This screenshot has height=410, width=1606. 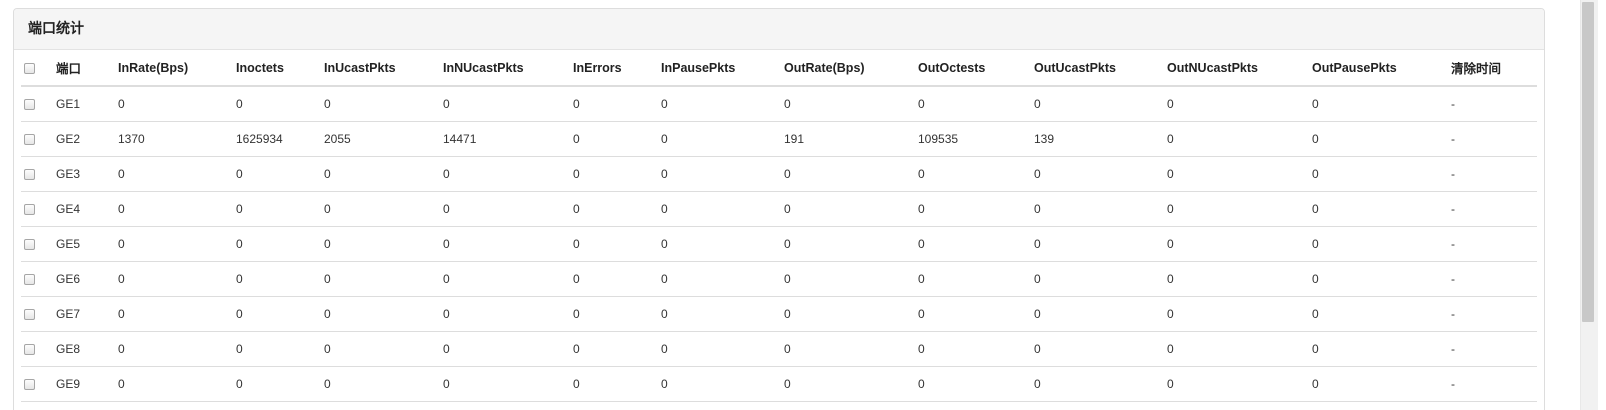 I want to click on table-row: GE8 0 0 0 0 0 0 0 0 0 0 0-, so click(x=779, y=349).